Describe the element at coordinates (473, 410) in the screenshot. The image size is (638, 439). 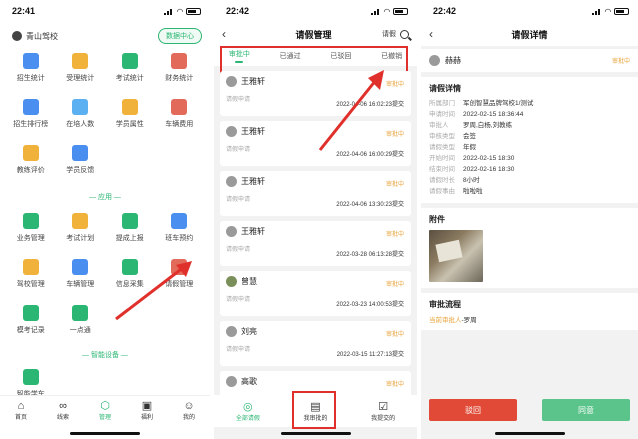
I see `reject-button: 驳回` at that location.